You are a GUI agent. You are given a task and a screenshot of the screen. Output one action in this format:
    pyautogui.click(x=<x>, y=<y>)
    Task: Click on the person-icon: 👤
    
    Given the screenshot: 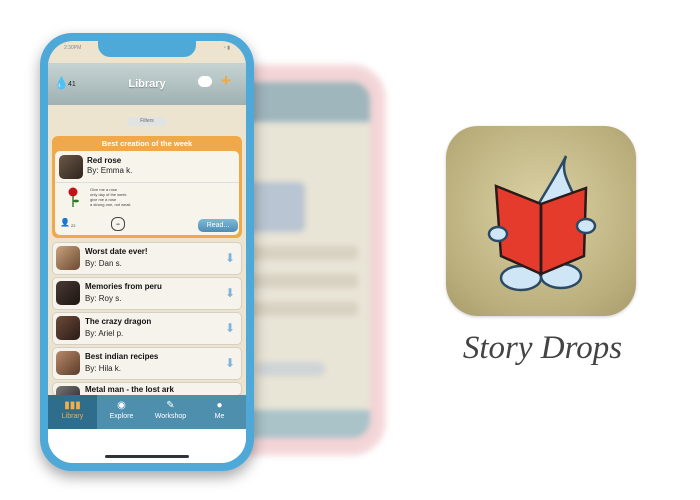 What is the action you would take?
    pyautogui.click(x=65, y=222)
    